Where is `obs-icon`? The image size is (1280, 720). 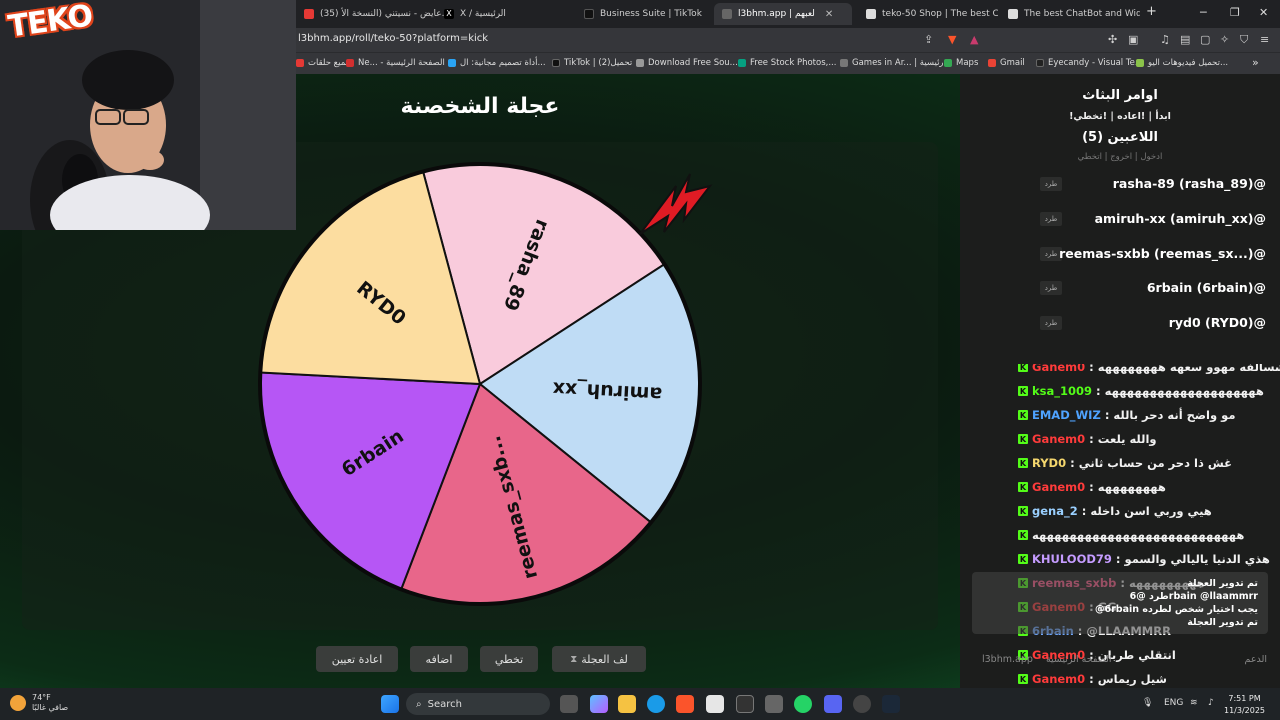 obs-icon is located at coordinates (862, 704).